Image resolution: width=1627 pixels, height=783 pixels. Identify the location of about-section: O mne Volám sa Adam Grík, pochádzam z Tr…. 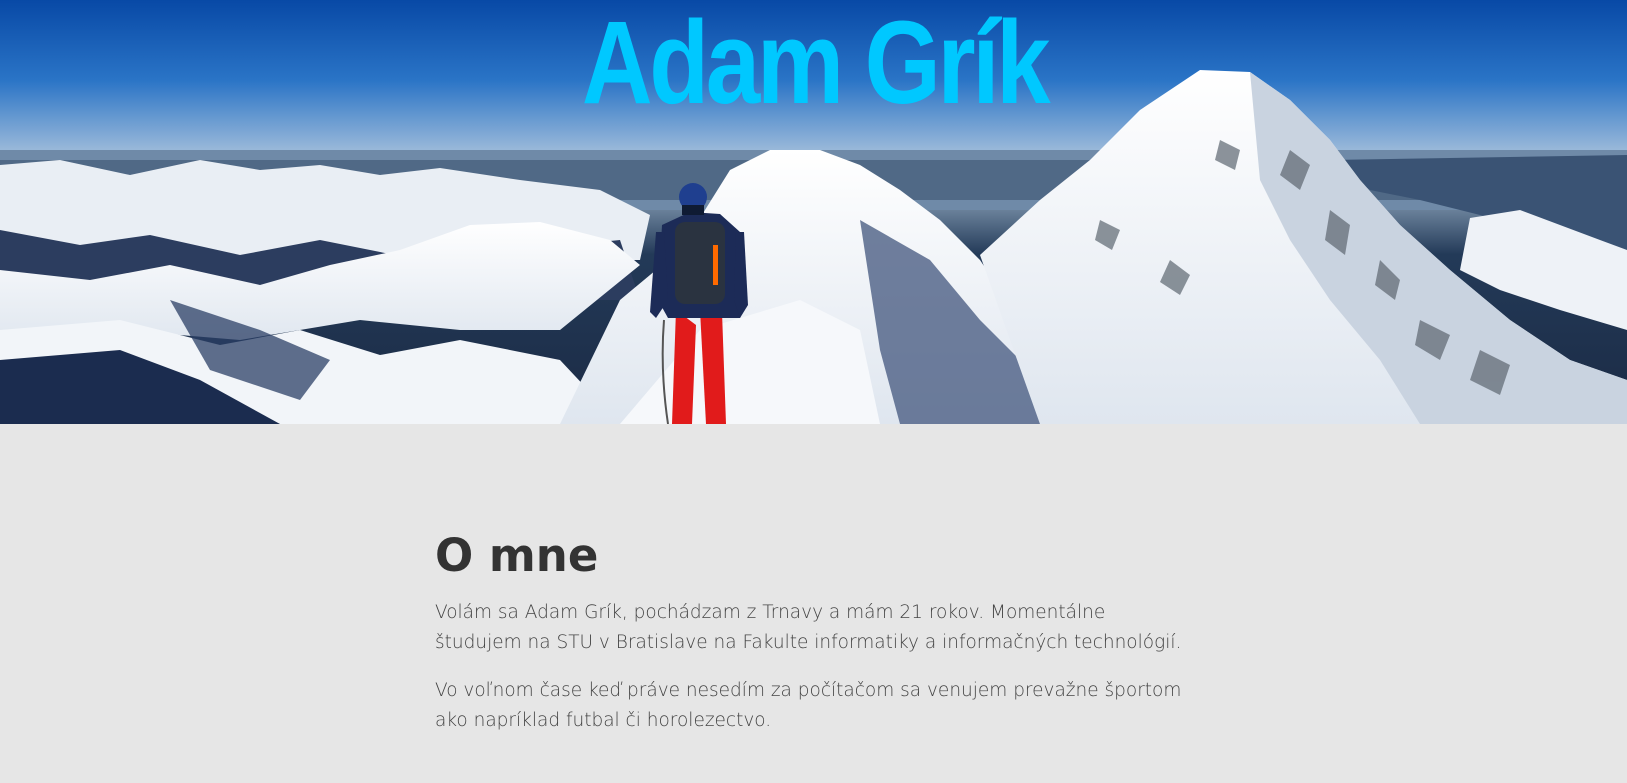
(815, 640).